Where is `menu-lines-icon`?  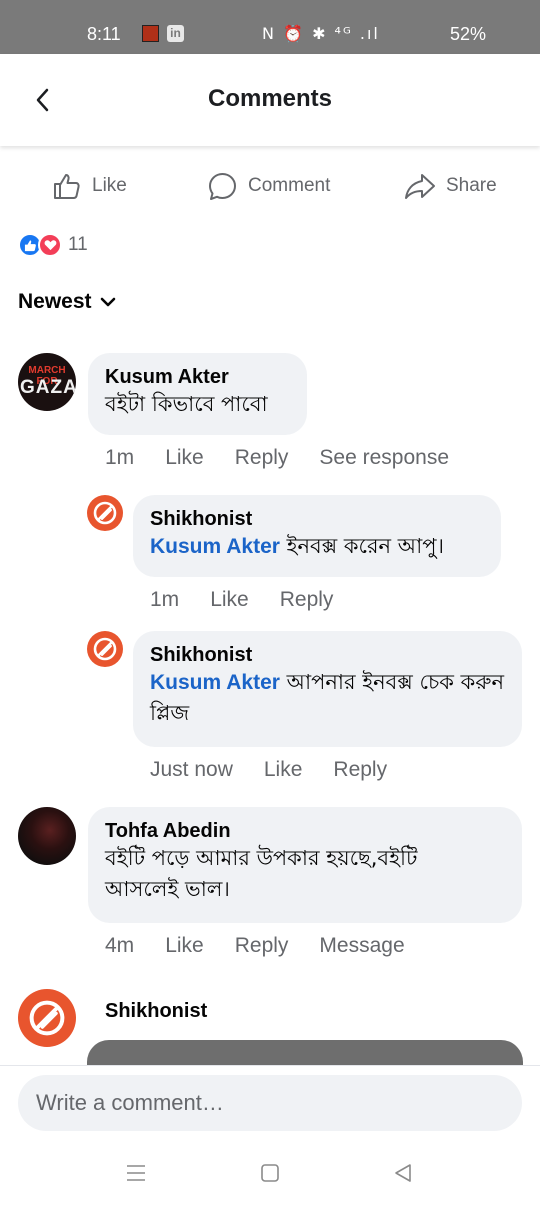
menu-lines-icon is located at coordinates (136, 1173).